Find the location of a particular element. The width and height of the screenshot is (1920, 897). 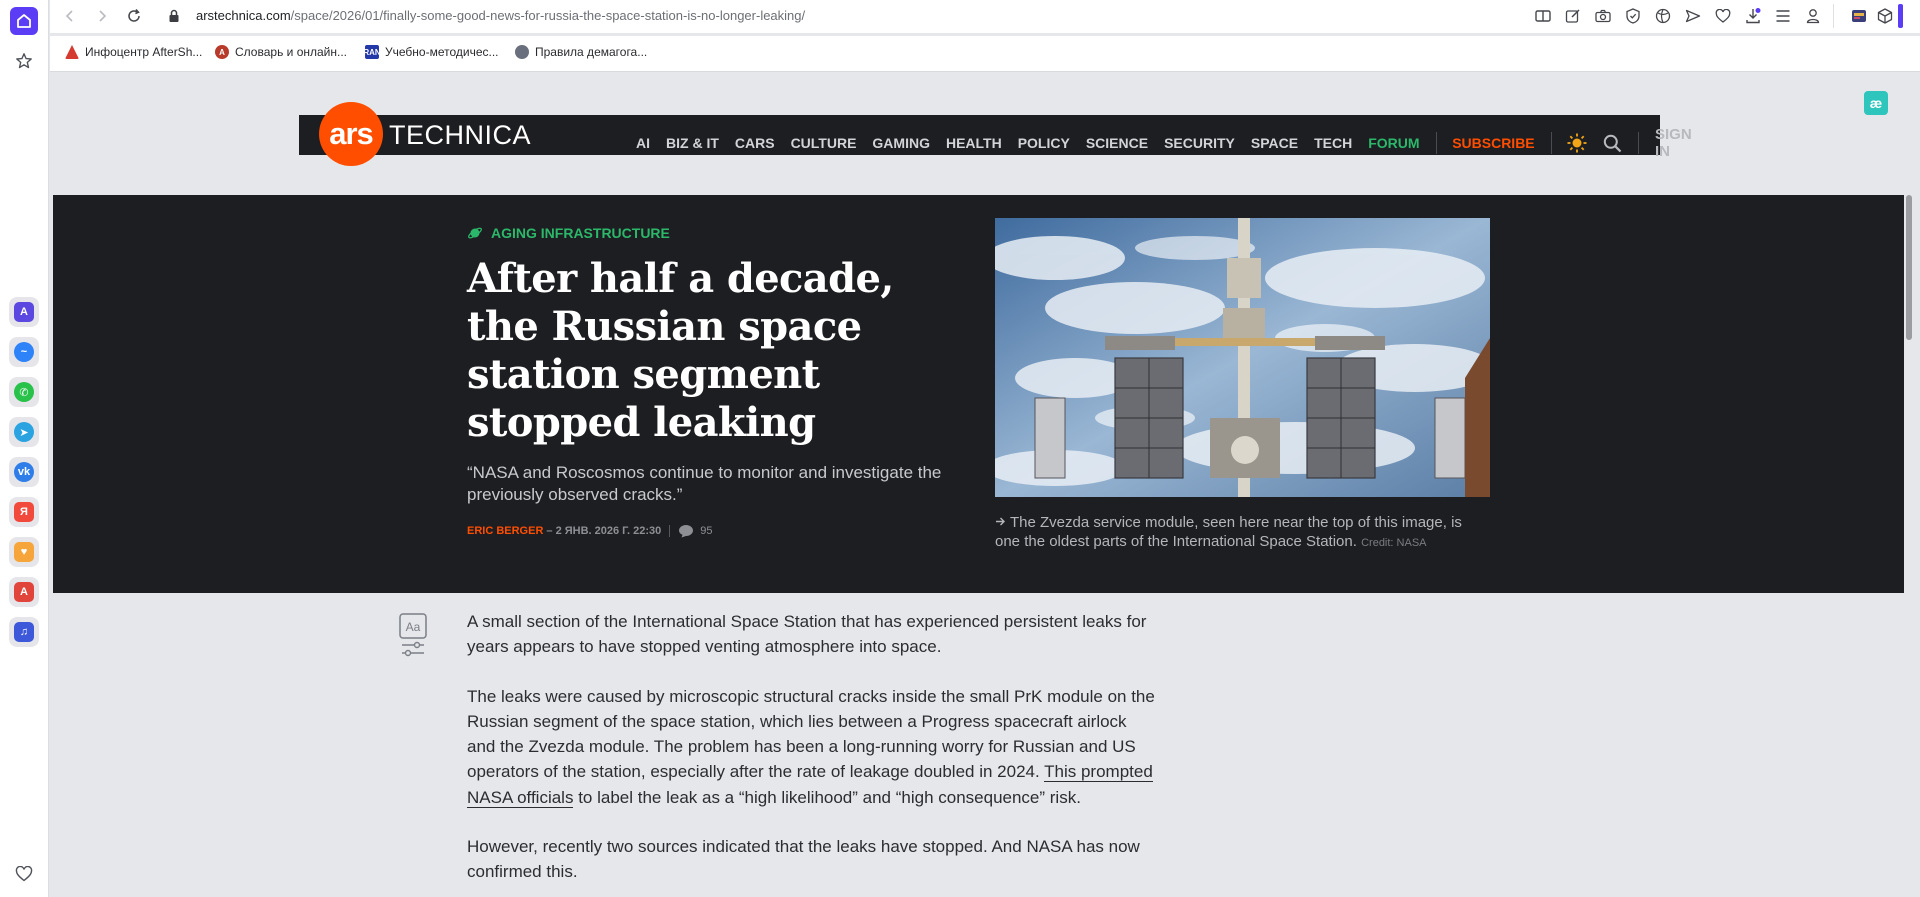

article-category: AGING INFRASTRUCTURE is located at coordinates (568, 233).